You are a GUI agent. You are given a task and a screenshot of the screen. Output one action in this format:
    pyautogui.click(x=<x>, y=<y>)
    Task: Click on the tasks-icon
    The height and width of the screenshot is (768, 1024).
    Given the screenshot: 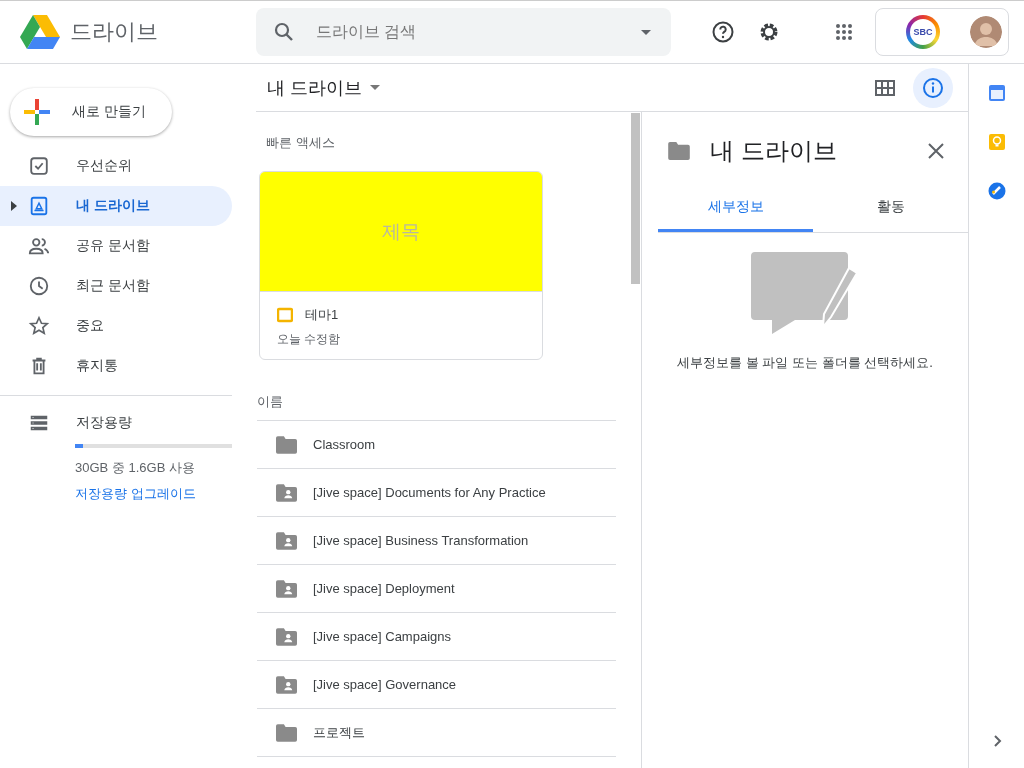 What is the action you would take?
    pyautogui.click(x=996, y=191)
    